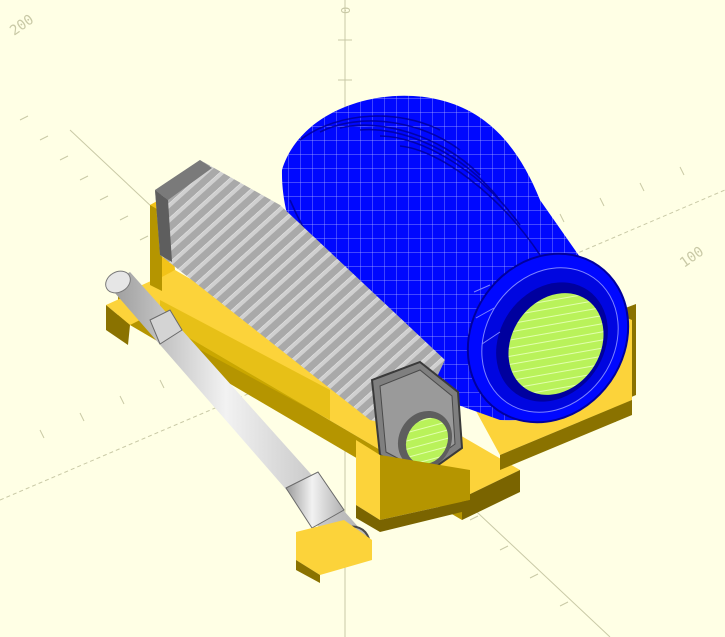 This screenshot has height=637, width=725. What do you see at coordinates (692, 258) in the screenshot?
I see `axis-label-100: 100` at bounding box center [692, 258].